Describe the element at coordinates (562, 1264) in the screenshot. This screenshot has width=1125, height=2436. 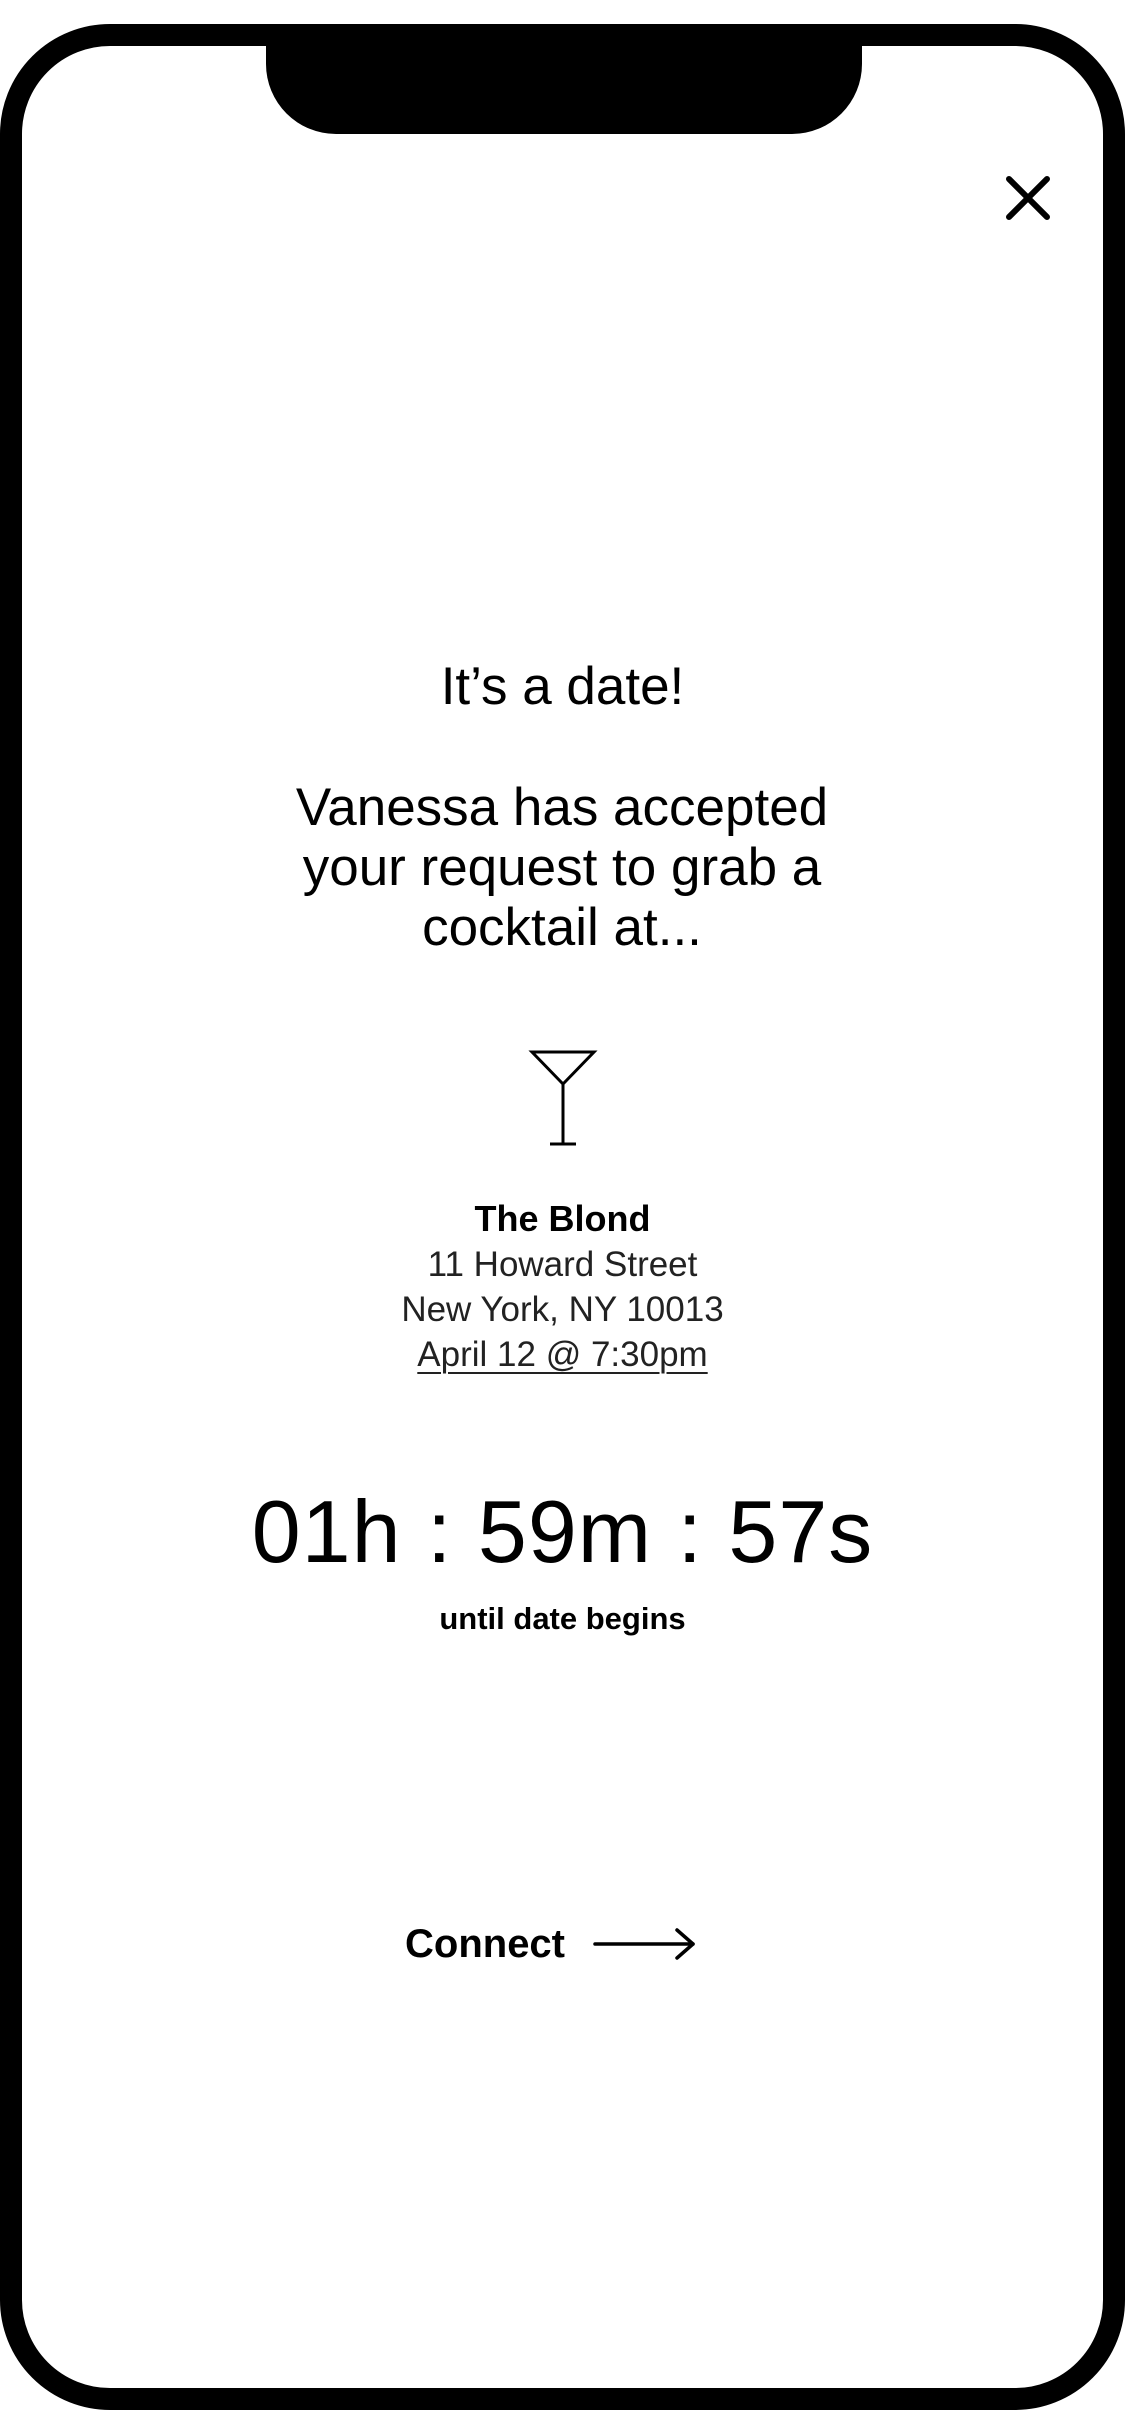
I see `venue-address-line1: 11 Howard Street` at that location.